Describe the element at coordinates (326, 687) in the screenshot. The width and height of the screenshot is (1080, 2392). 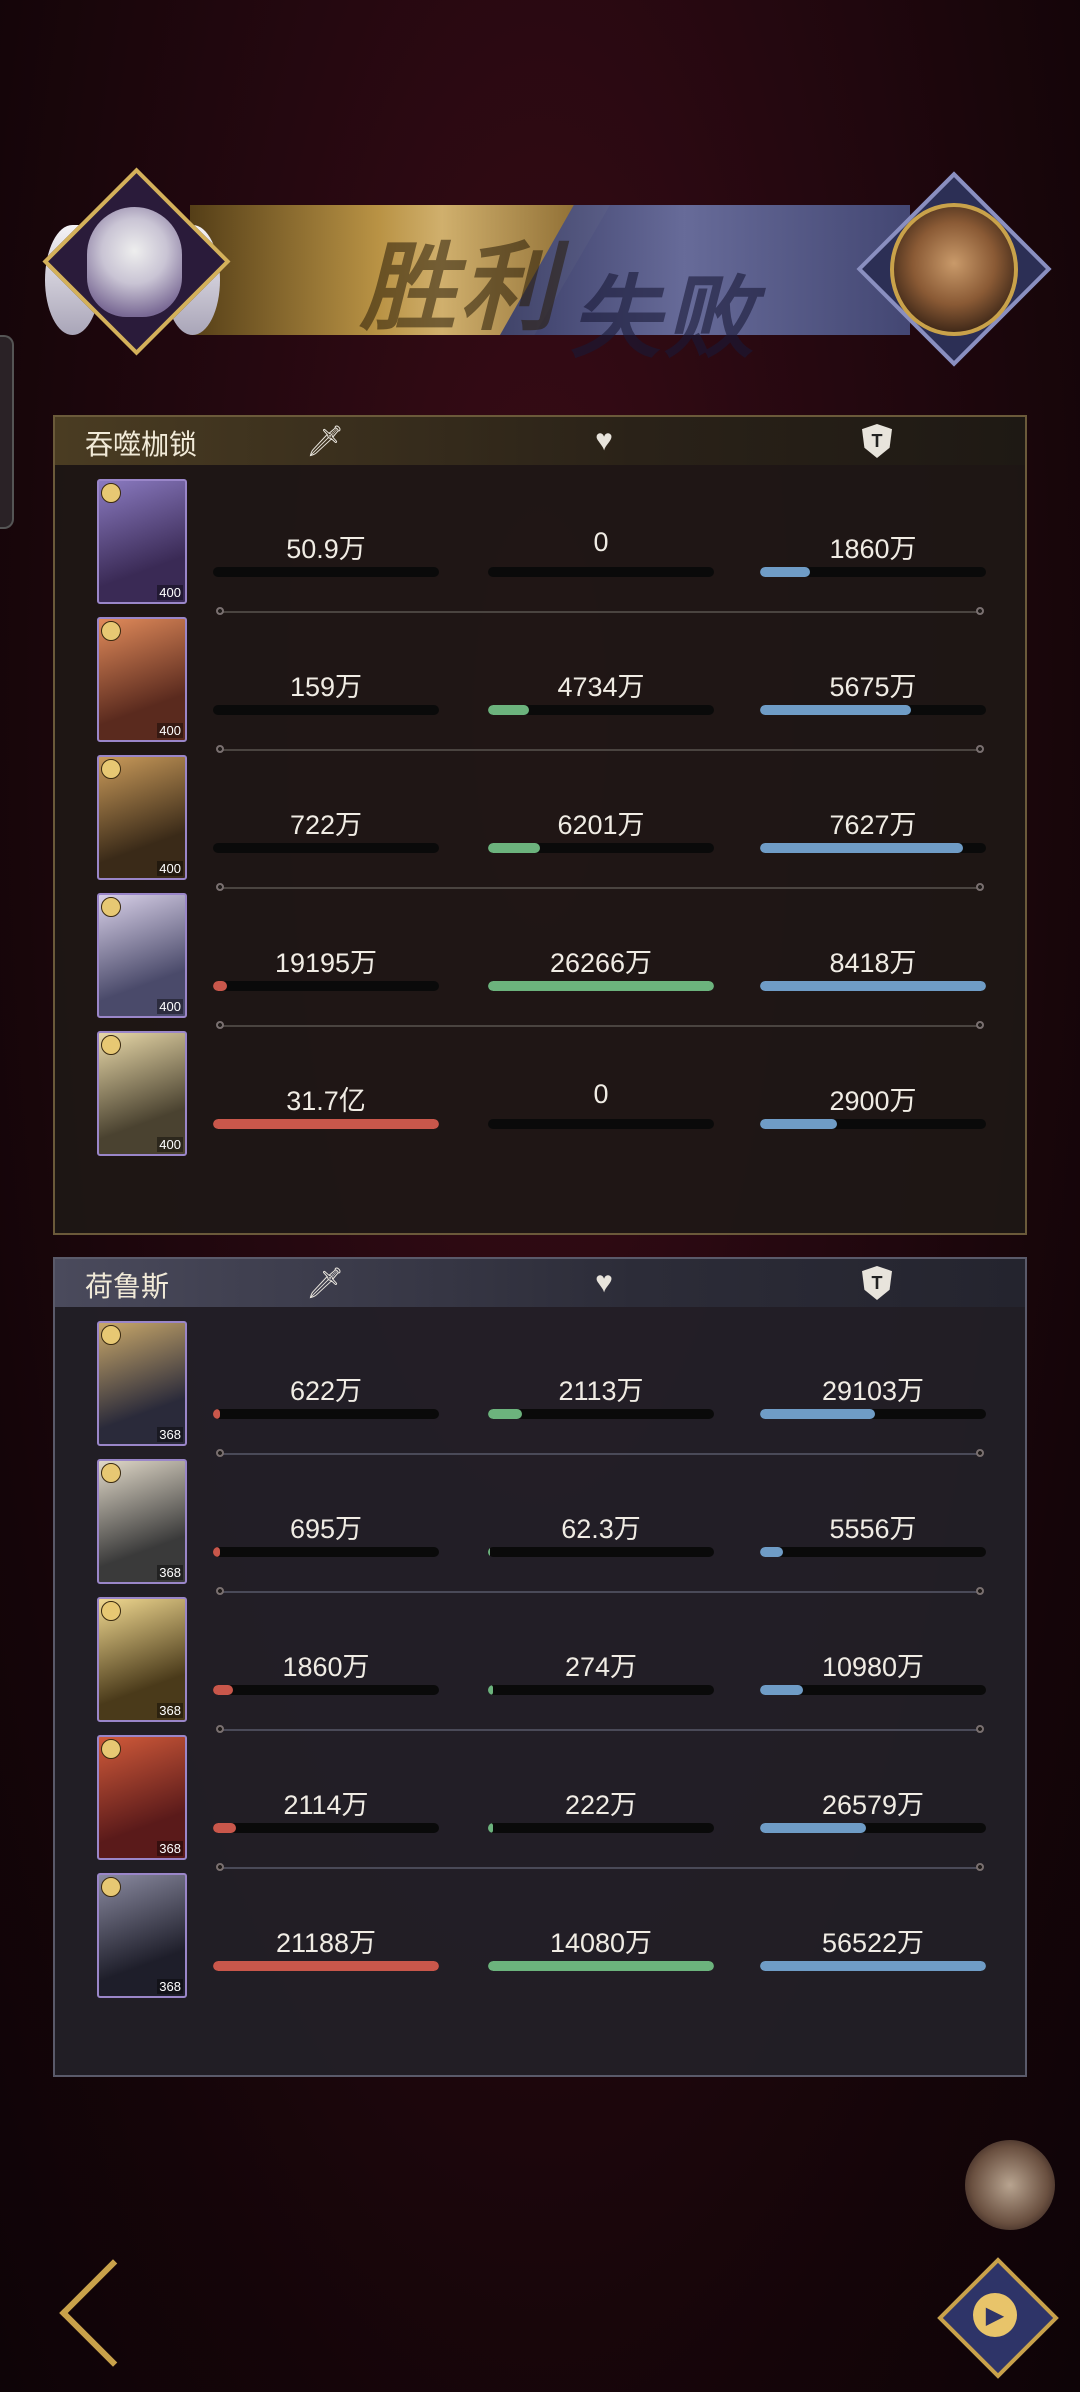
I see `damage-value: 159万` at that location.